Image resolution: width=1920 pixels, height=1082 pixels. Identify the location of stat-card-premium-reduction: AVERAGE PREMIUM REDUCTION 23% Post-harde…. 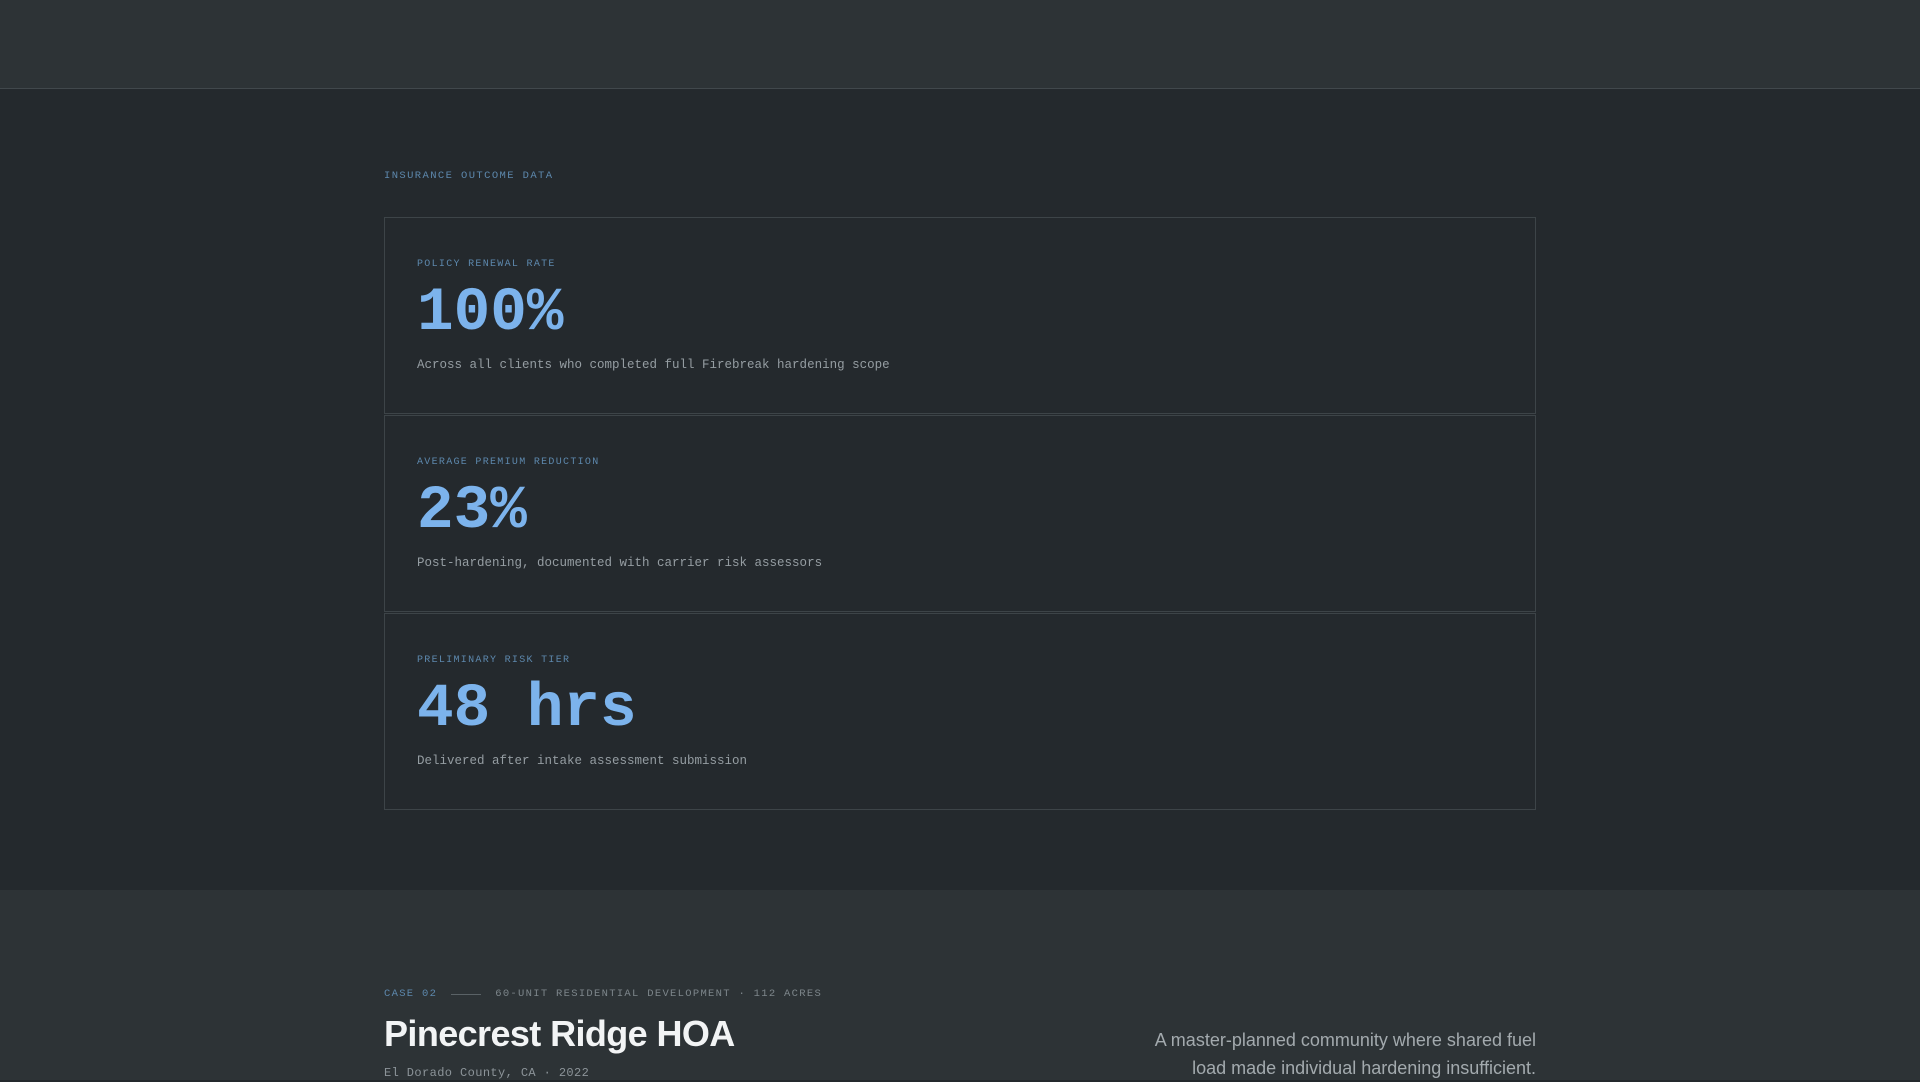
(960, 513).